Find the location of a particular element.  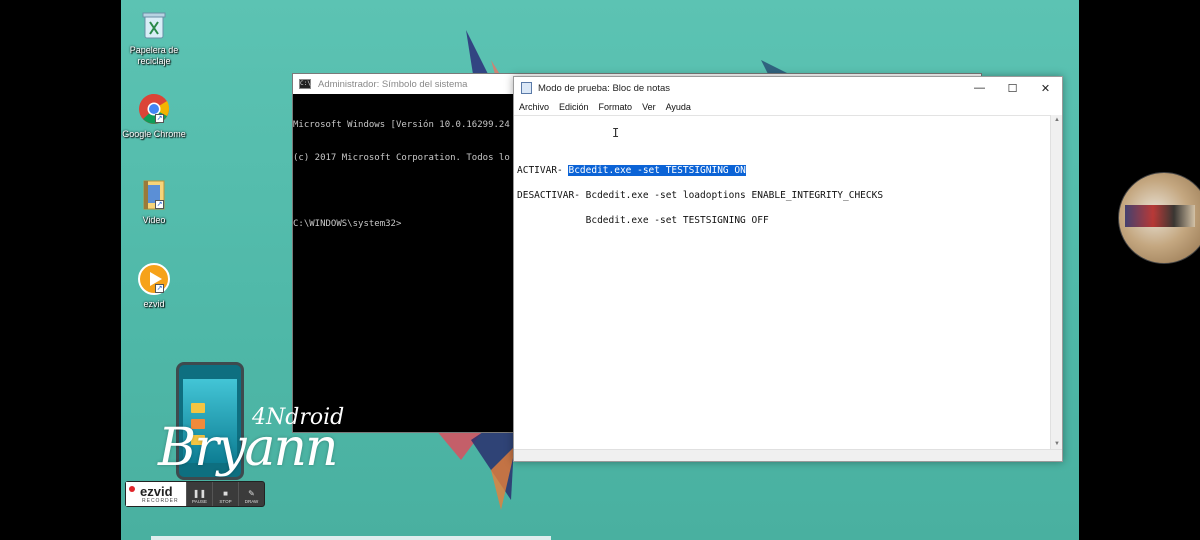

desktop-icon-recycle-bin: Papelera de reciclaje is located at coordinates (156, 37).